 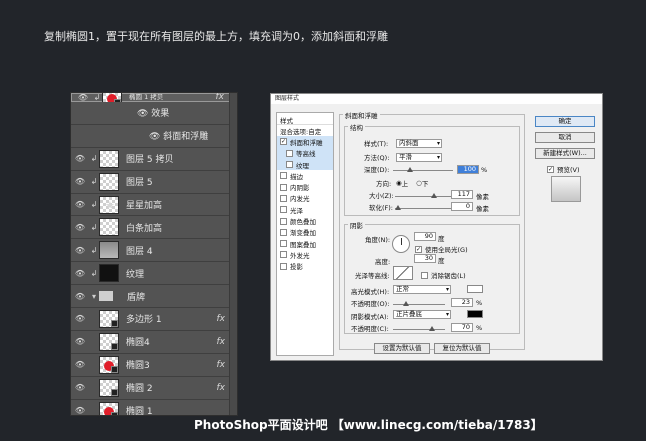 What do you see at coordinates (419, 303) in the screenshot?
I see `highlight-opacity-slider` at bounding box center [419, 303].